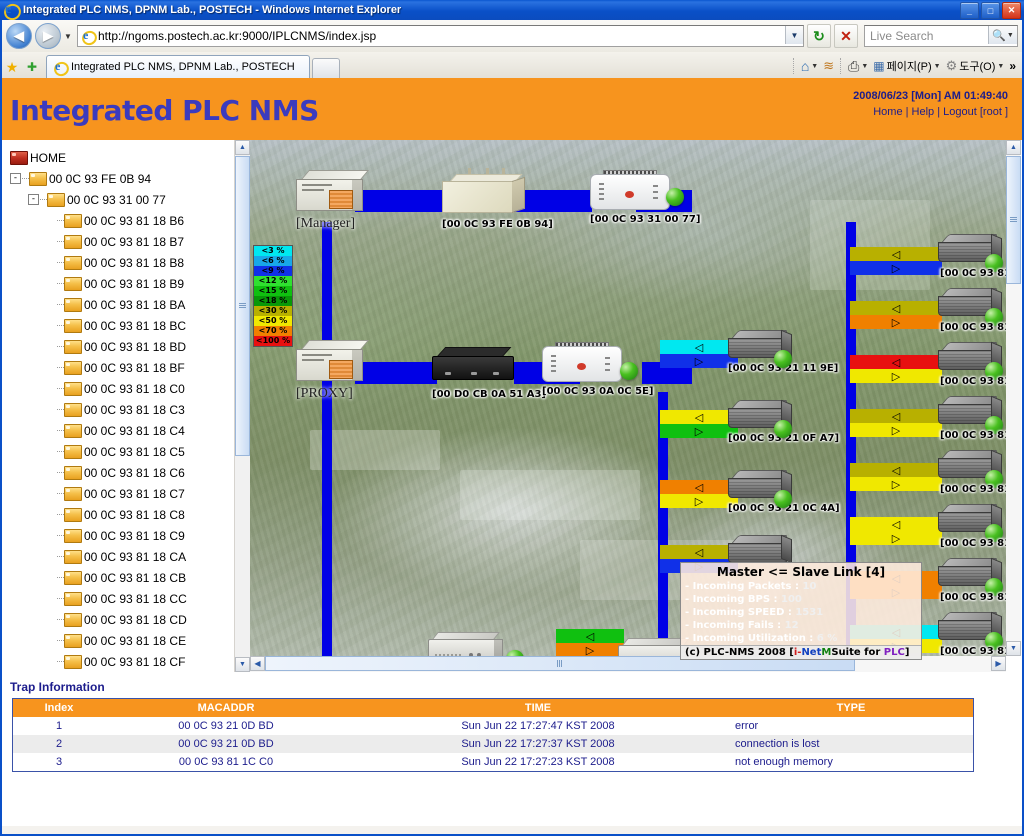 This screenshot has width=1024, height=836. I want to click on tree-node: 00 0C 93 81 18 CF, so click(98, 661).